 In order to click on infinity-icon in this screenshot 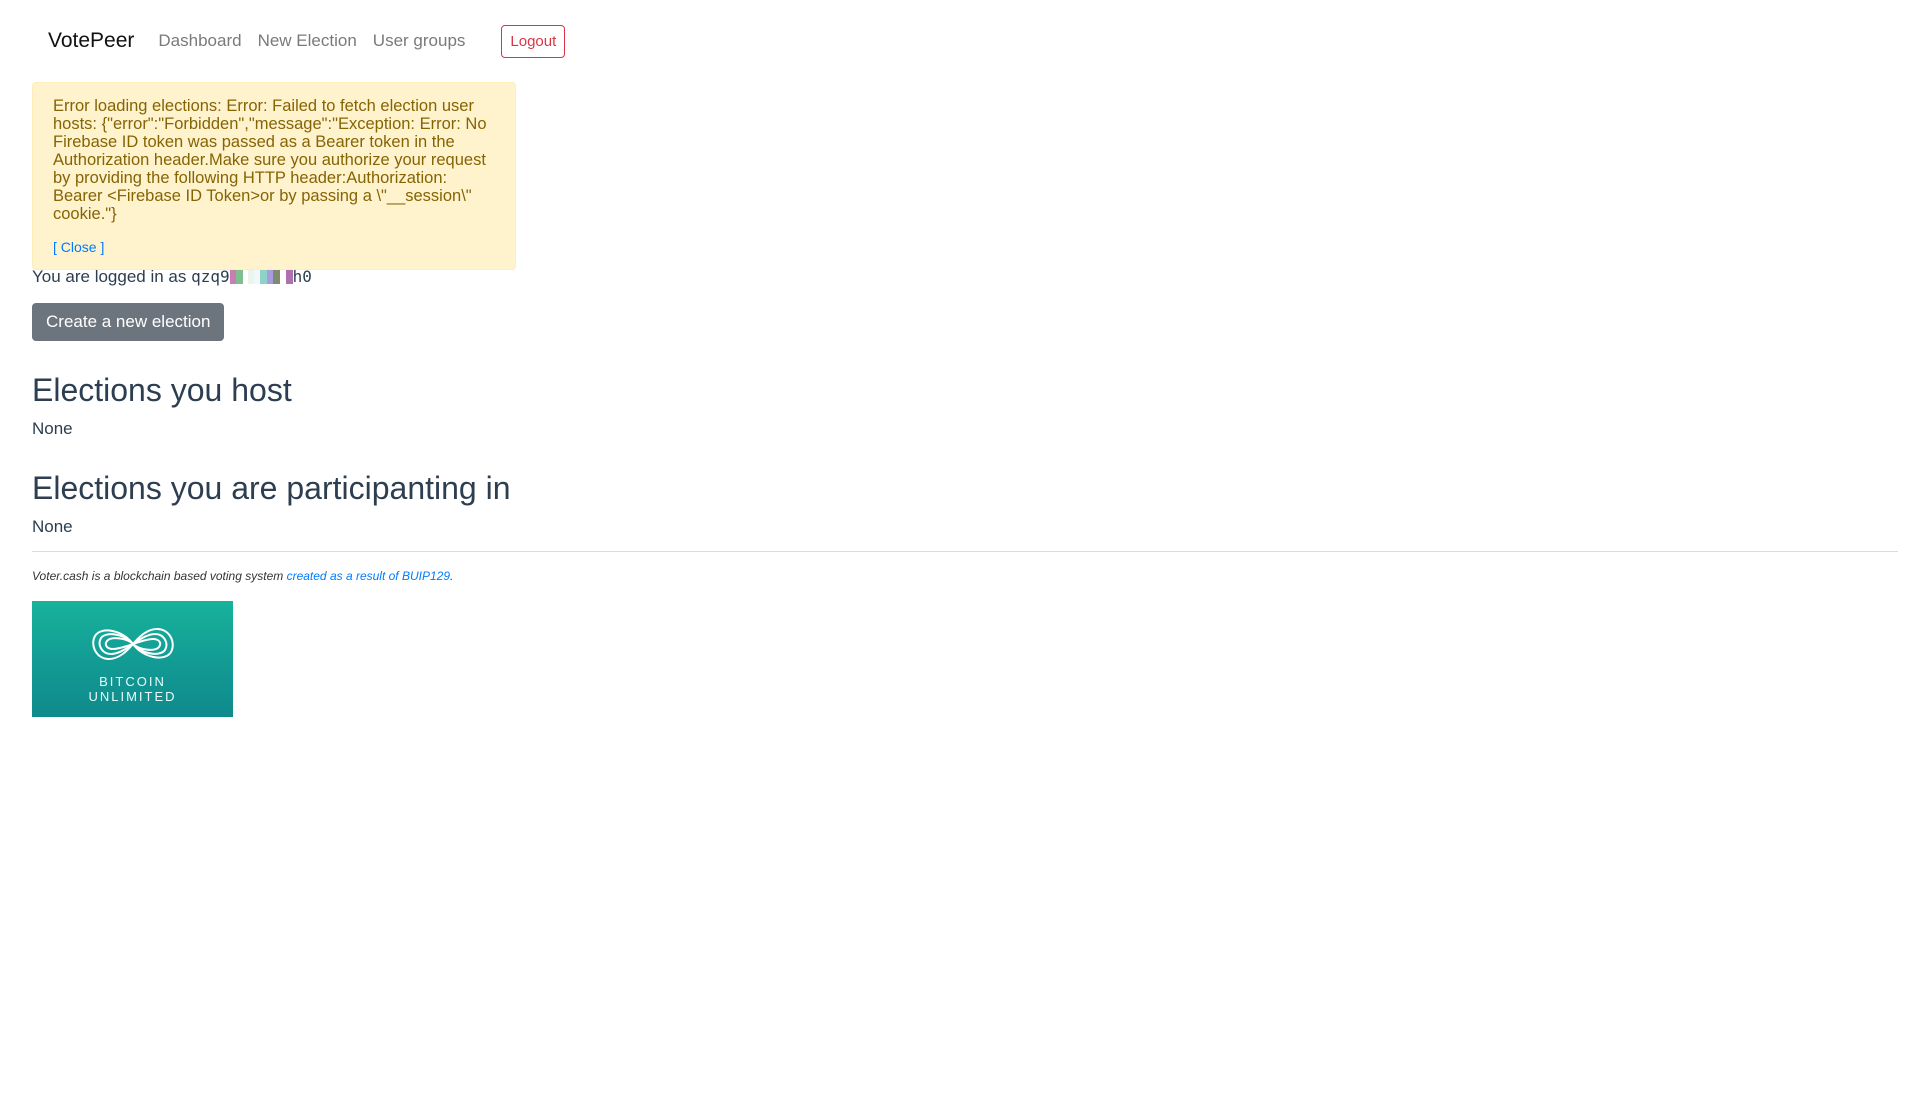, I will do `click(132, 644)`.